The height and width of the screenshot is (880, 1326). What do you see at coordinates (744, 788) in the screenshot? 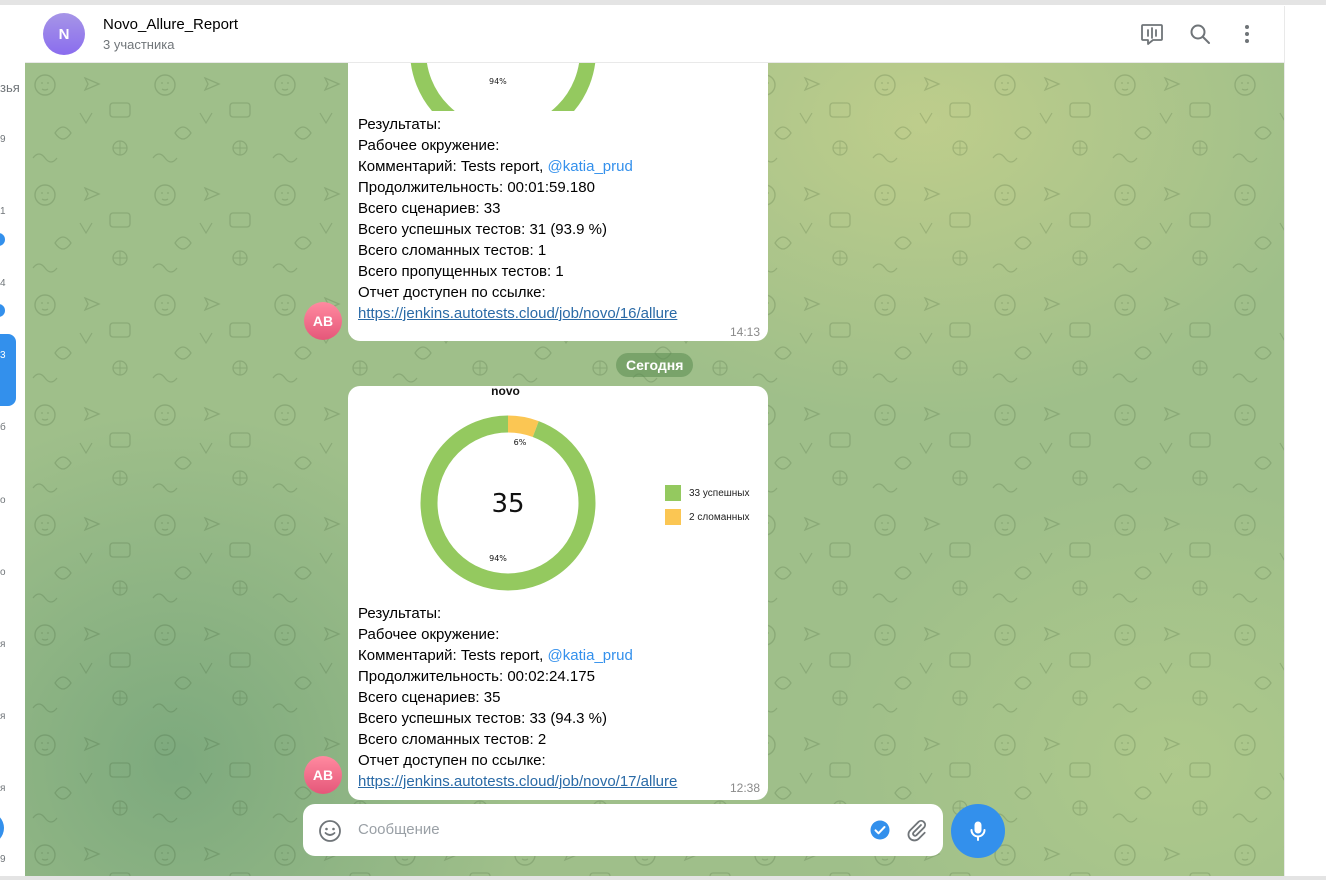
I see `message-time: 12:38` at bounding box center [744, 788].